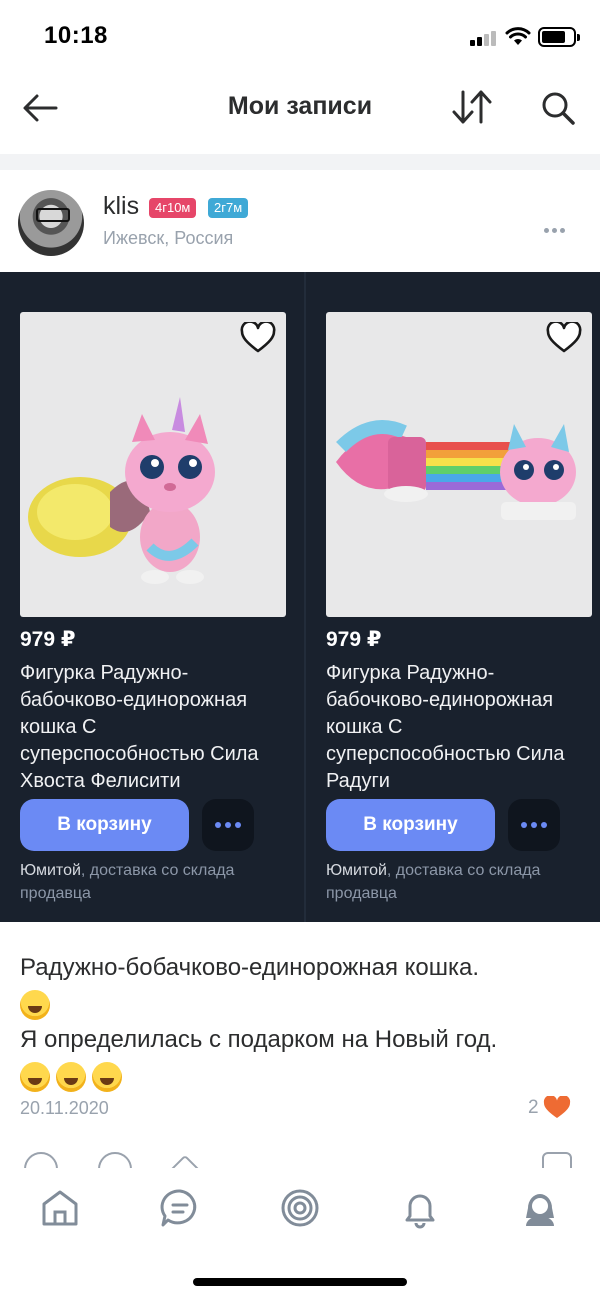  What do you see at coordinates (60, 1208) in the screenshot?
I see `home-icon` at bounding box center [60, 1208].